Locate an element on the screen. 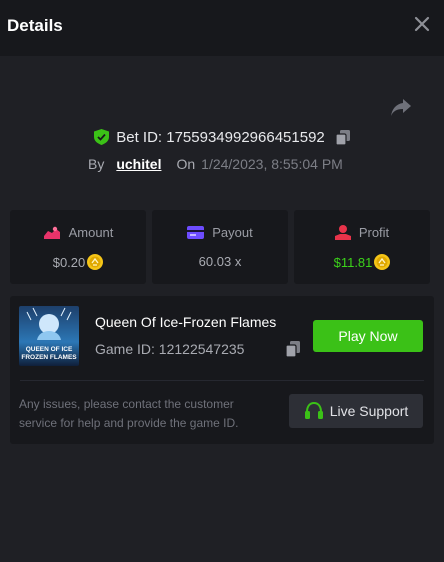 The image size is (444, 562). by-label: By is located at coordinates (96, 164).